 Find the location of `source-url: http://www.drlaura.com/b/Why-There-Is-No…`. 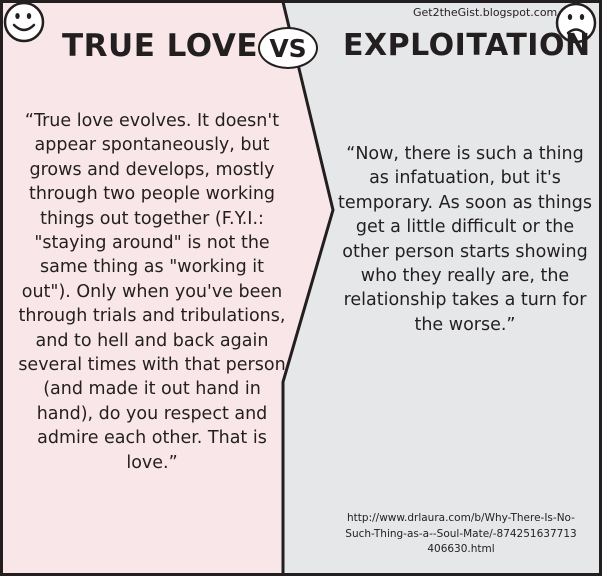

source-url: http://www.drlaura.com/b/Why-There-Is-No… is located at coordinates (461, 533).